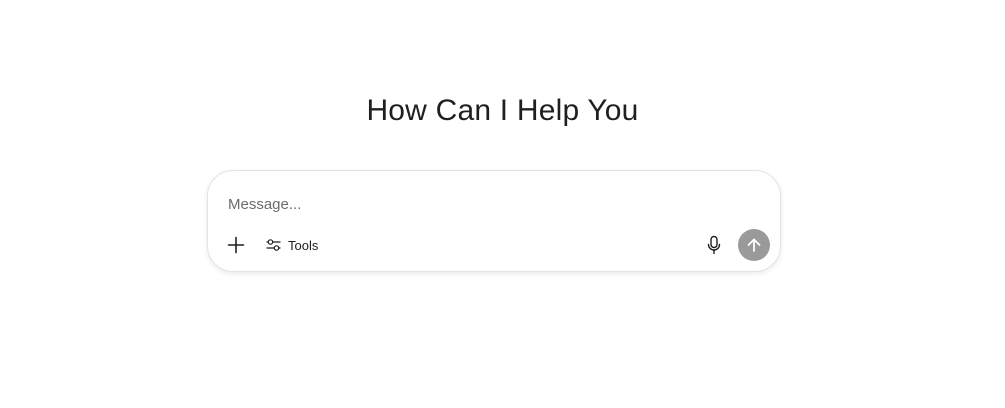  I want to click on message-input, so click(488, 204).